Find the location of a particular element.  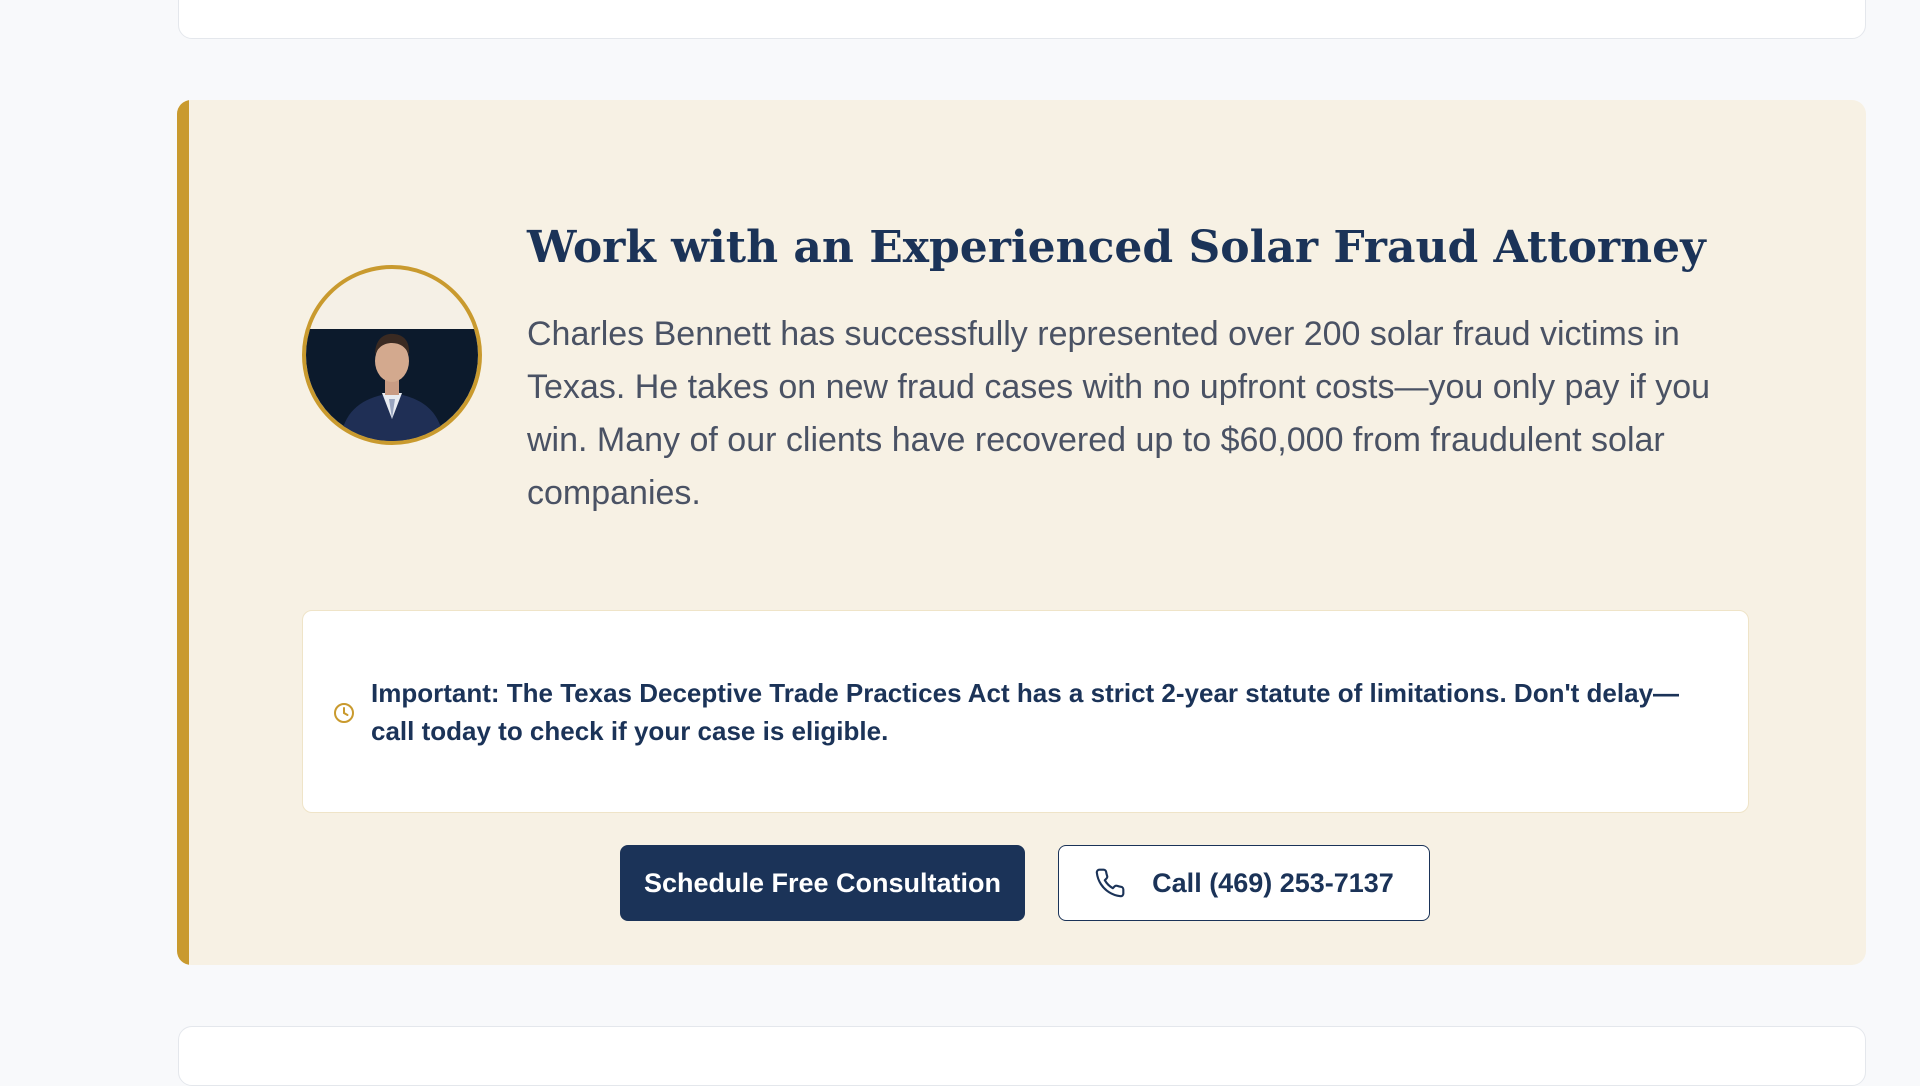

phone-icon is located at coordinates (1110, 883).